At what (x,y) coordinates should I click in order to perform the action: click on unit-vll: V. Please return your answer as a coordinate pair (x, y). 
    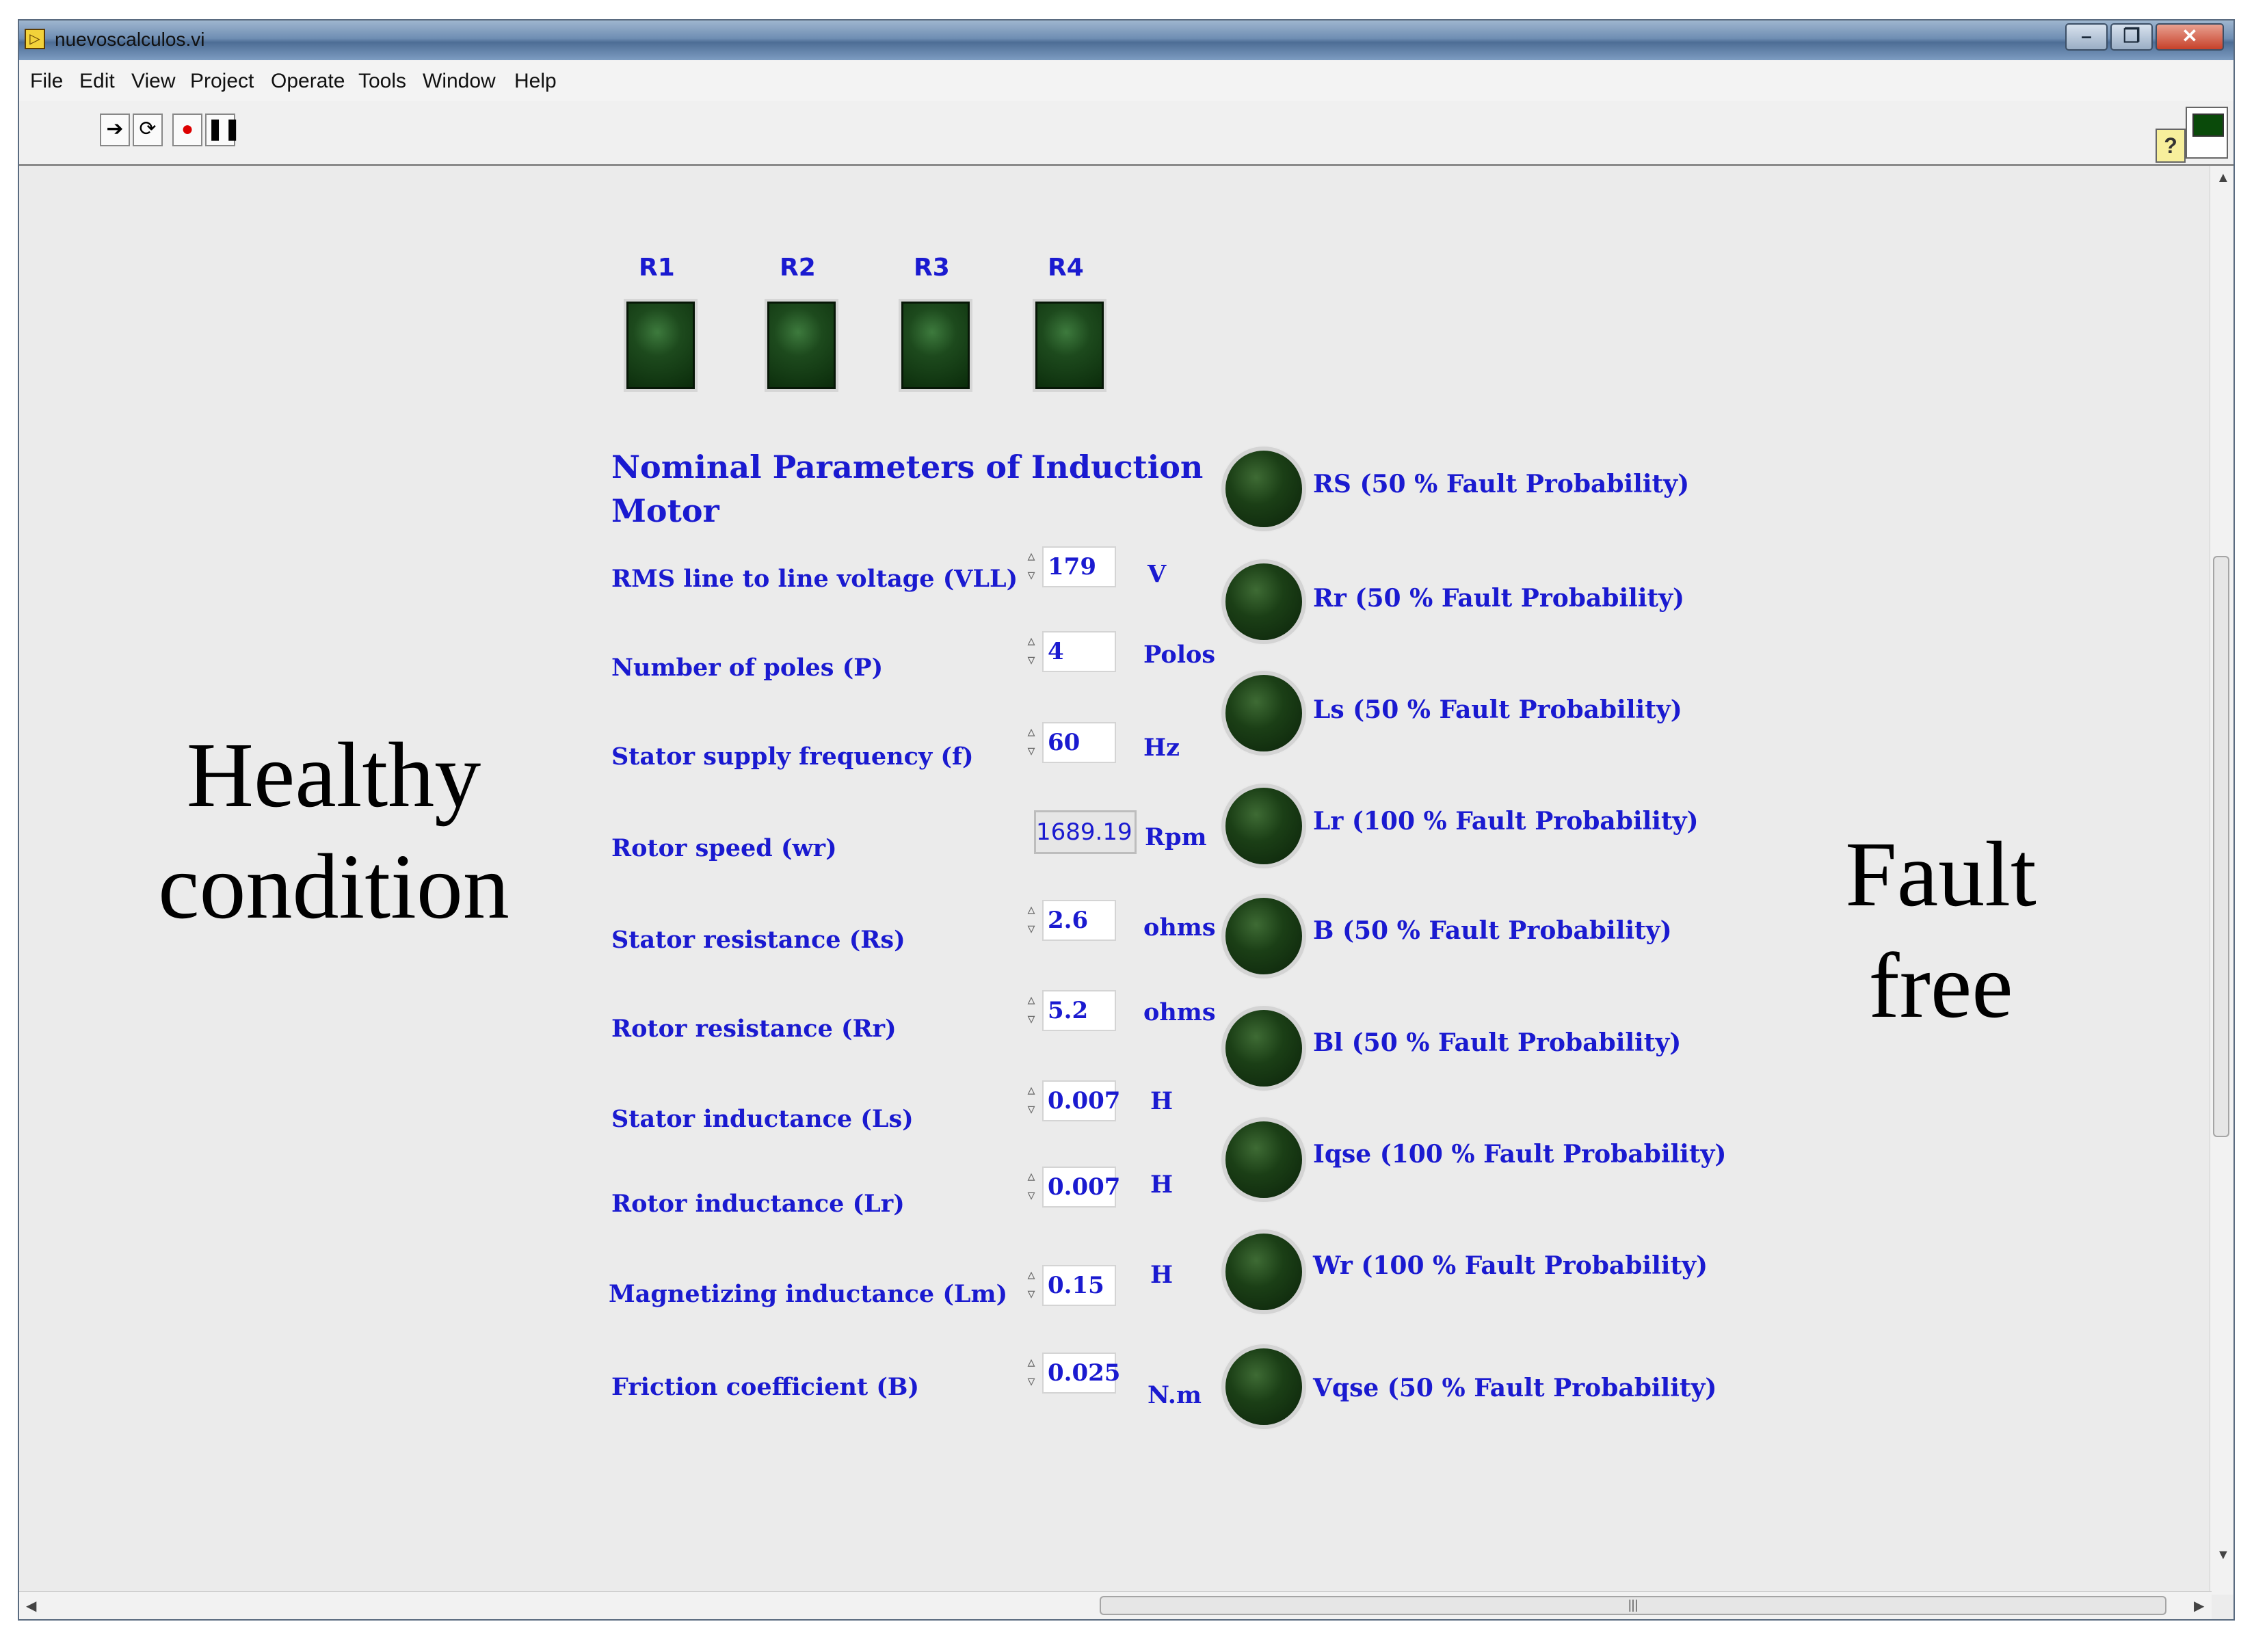
    Looking at the image, I should click on (1157, 574).